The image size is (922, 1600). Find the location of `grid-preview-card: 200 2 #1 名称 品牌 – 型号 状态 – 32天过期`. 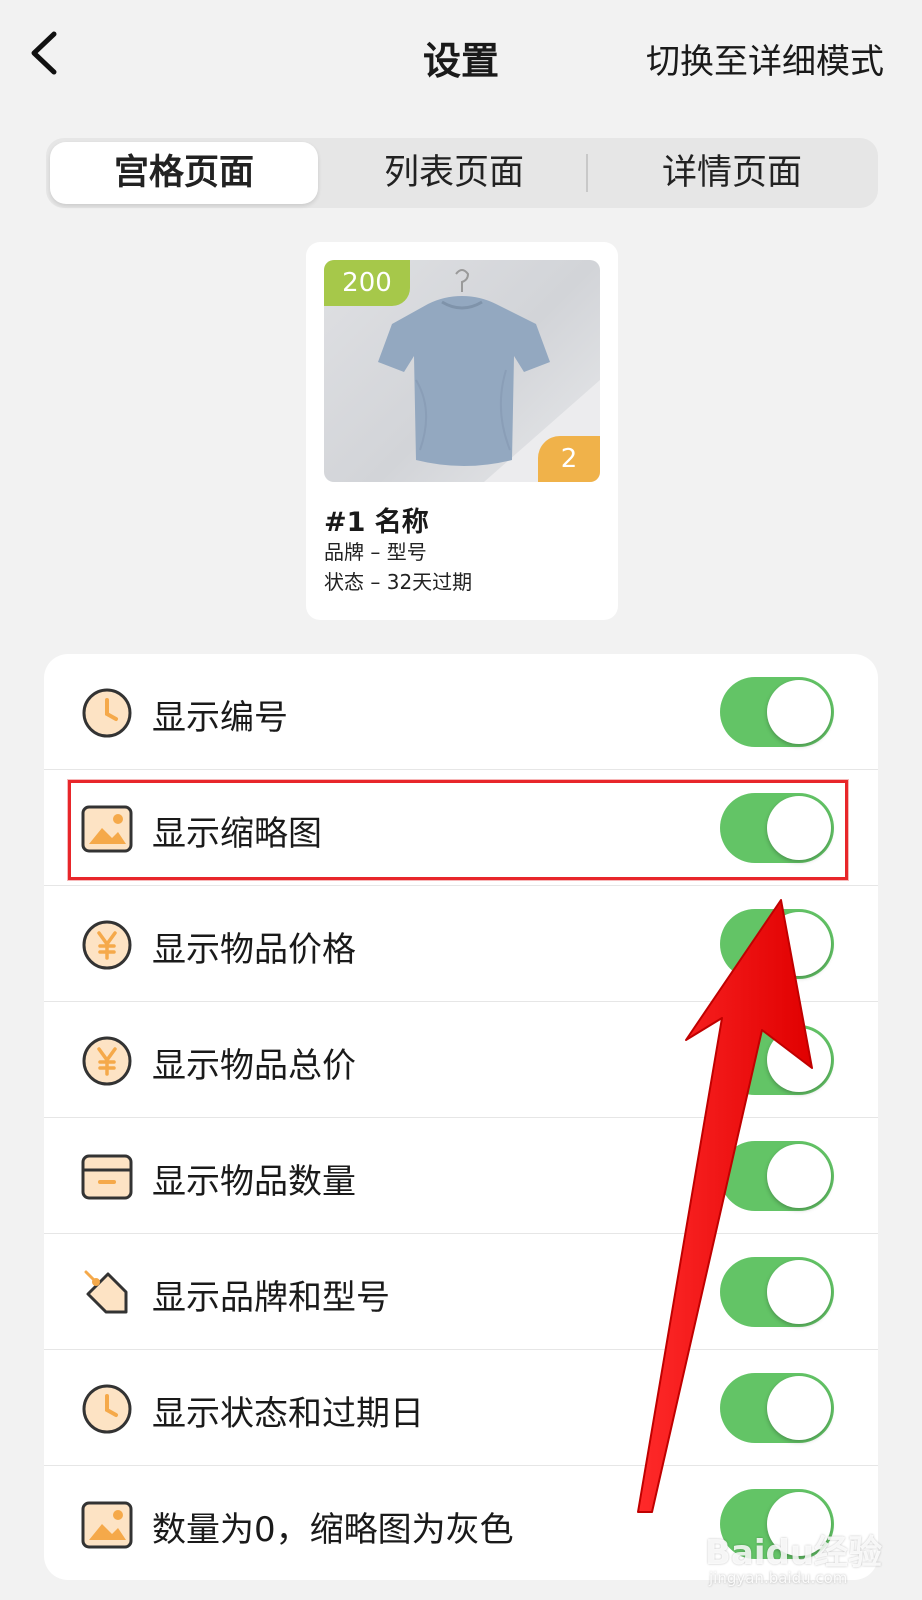

grid-preview-card: 200 2 #1 名称 品牌 – 型号 状态 – 32天过期 is located at coordinates (462, 431).